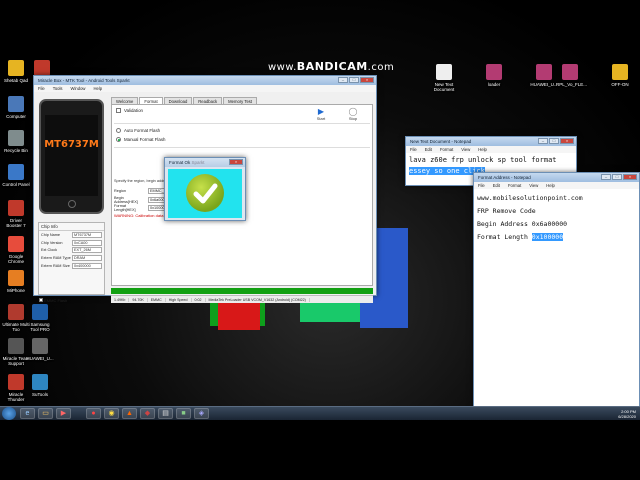  What do you see at coordinates (353, 114) in the screenshot?
I see `stop-button: ◯ Stop` at bounding box center [353, 114].